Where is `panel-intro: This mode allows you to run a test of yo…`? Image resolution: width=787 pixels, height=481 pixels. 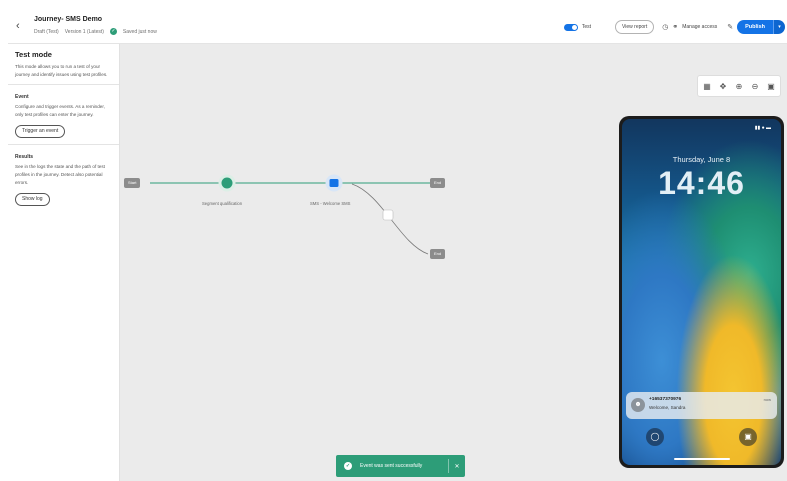
panel-intro: This mode allows you to run a test of yo… is located at coordinates (61, 70).